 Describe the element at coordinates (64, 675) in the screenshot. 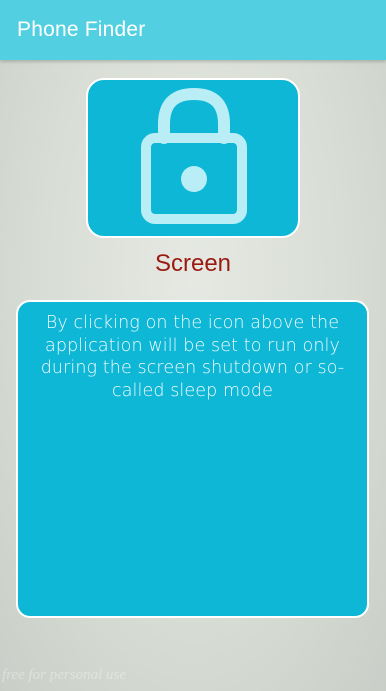

I see `watermark-text: free for personal use` at that location.